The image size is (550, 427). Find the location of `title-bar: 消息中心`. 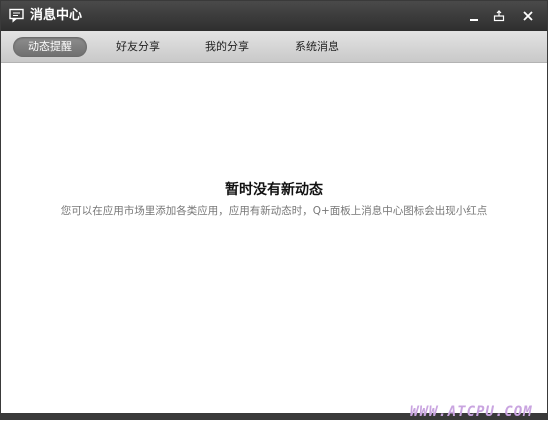

title-bar: 消息中心 is located at coordinates (274, 16).